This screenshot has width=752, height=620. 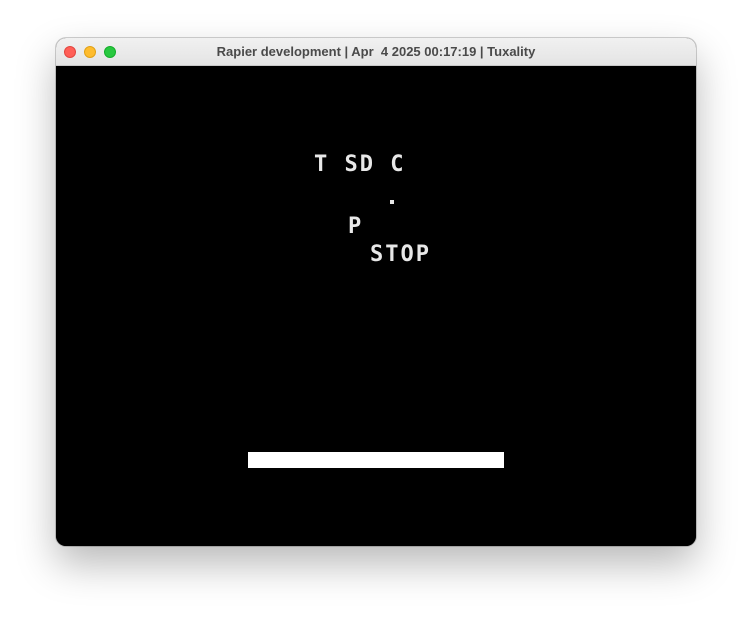 I want to click on game-text-line-3: P, so click(x=356, y=226).